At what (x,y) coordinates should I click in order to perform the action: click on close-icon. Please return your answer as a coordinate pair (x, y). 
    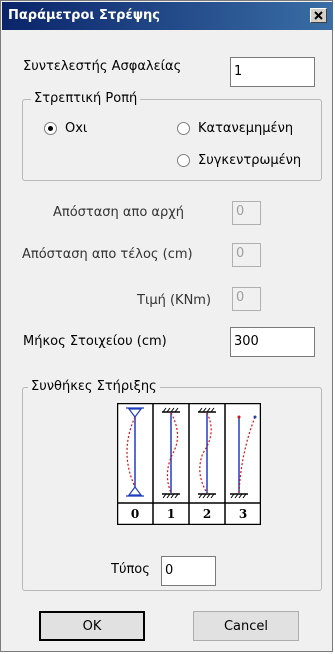
    Looking at the image, I should click on (318, 15).